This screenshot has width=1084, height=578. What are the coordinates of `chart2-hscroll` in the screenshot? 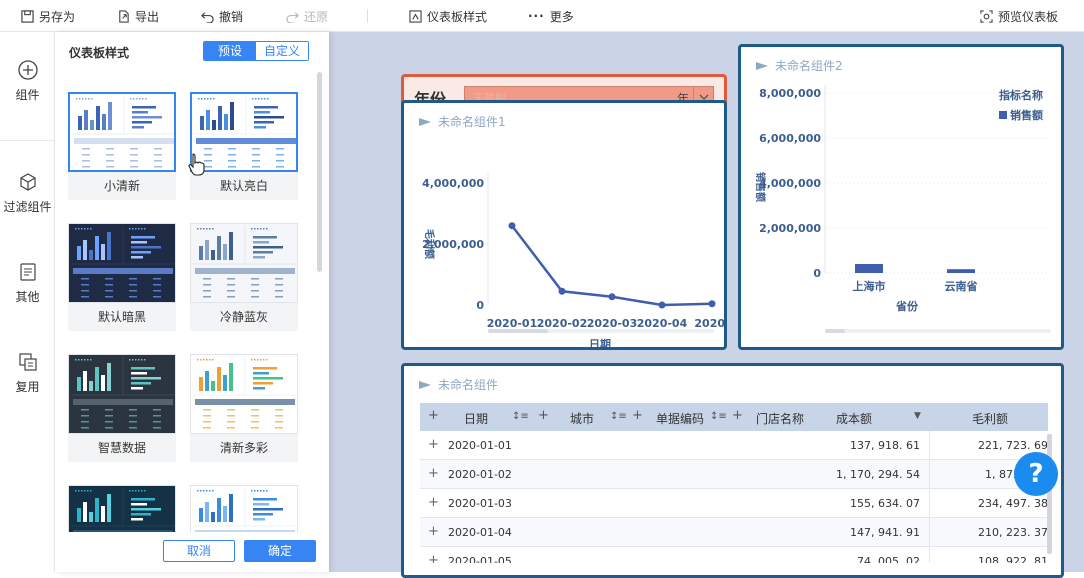 It's located at (938, 331).